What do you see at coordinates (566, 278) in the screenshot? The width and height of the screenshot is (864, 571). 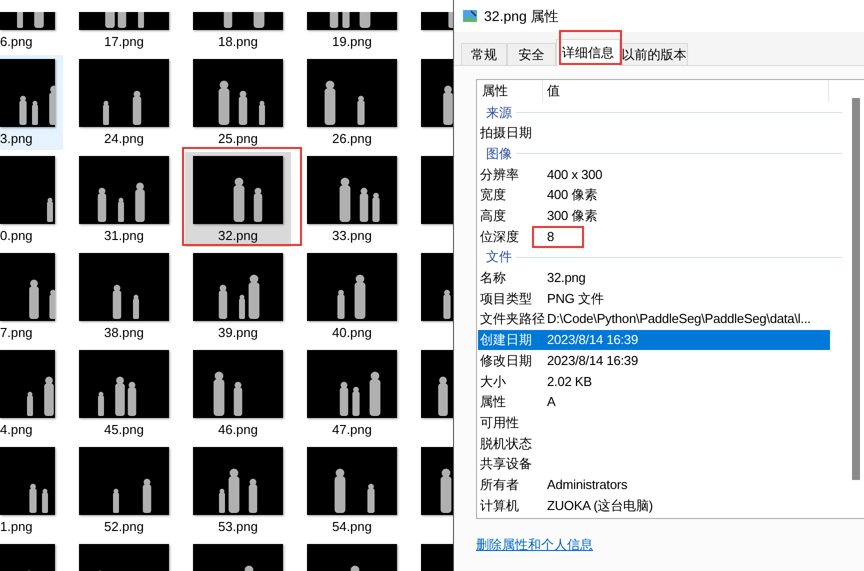 I see `property-value: 32.png` at bounding box center [566, 278].